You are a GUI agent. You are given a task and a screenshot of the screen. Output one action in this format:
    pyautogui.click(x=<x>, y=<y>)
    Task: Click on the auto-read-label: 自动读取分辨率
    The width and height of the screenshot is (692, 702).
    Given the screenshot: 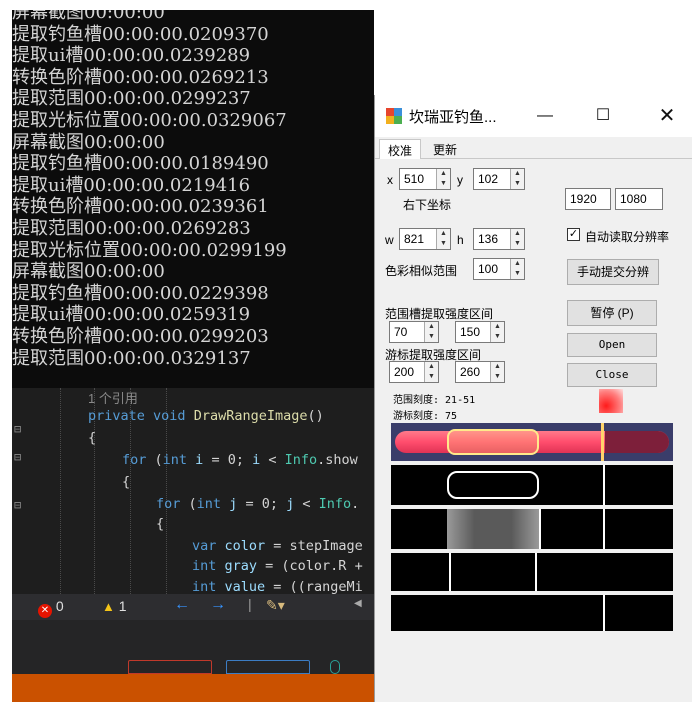 What is the action you would take?
    pyautogui.click(x=627, y=237)
    